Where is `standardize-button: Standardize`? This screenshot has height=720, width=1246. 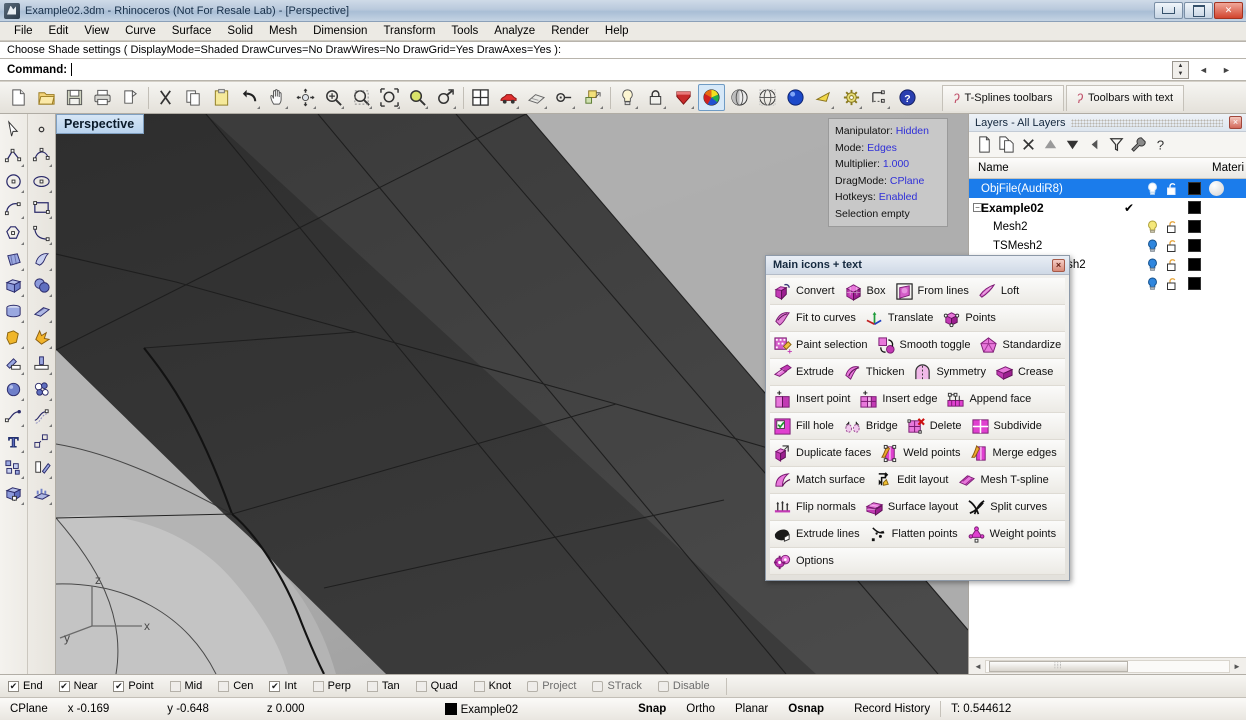
standardize-button: Standardize is located at coordinates (1021, 345).